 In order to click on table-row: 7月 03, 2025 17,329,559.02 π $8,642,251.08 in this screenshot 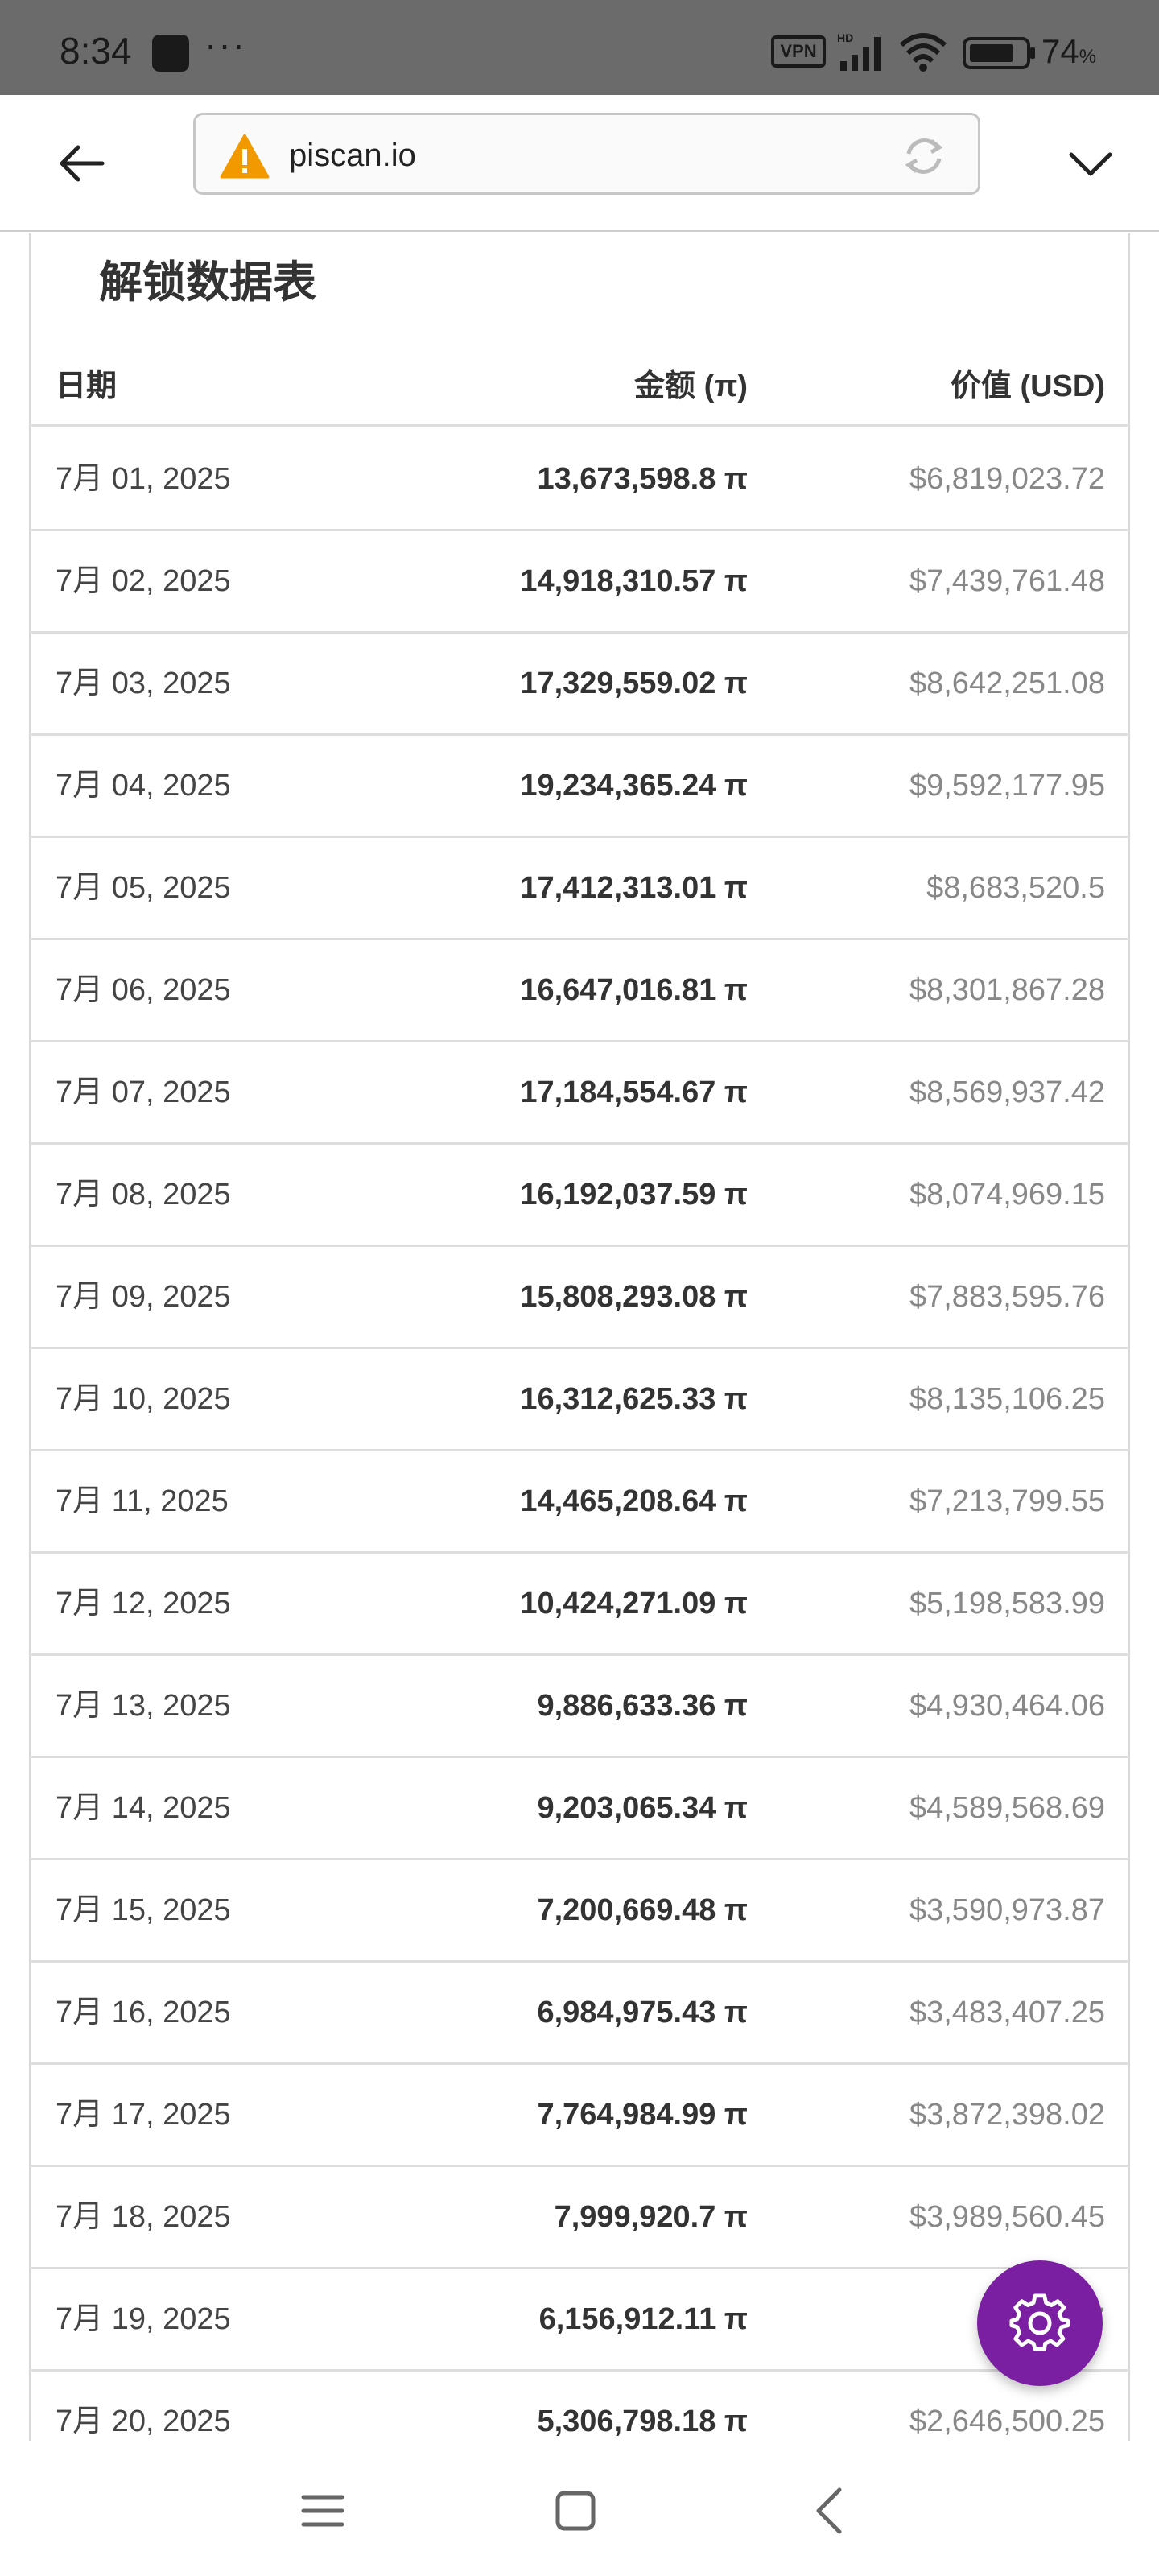, I will do `click(579, 685)`.